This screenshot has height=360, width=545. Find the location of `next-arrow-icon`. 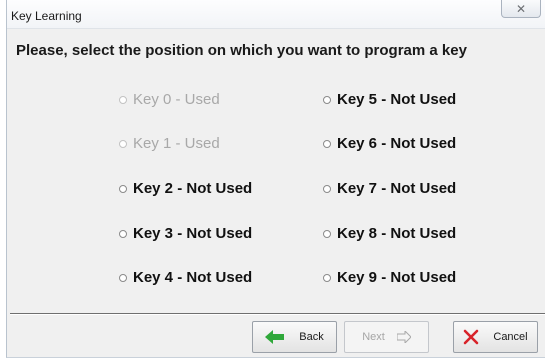

next-arrow-icon is located at coordinates (403, 337).